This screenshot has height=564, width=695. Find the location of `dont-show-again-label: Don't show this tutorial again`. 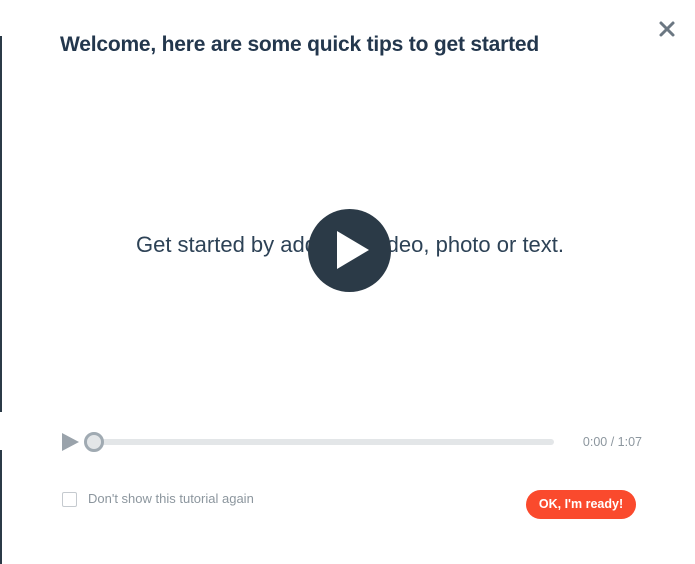

dont-show-again-label: Don't show this tutorial again is located at coordinates (171, 498).